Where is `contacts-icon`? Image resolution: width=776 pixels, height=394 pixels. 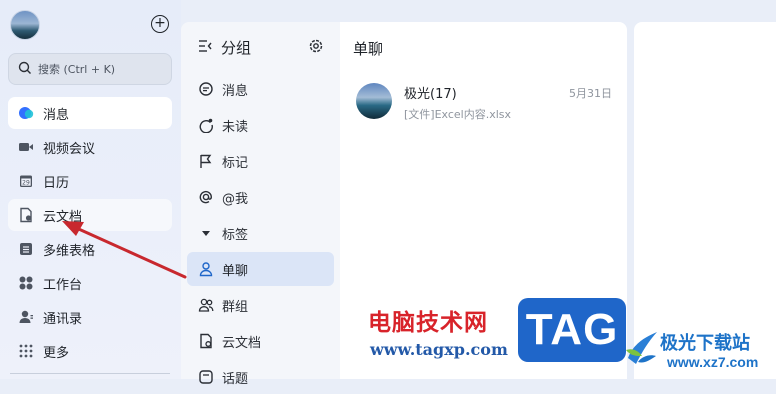 contacts-icon is located at coordinates (26, 317).